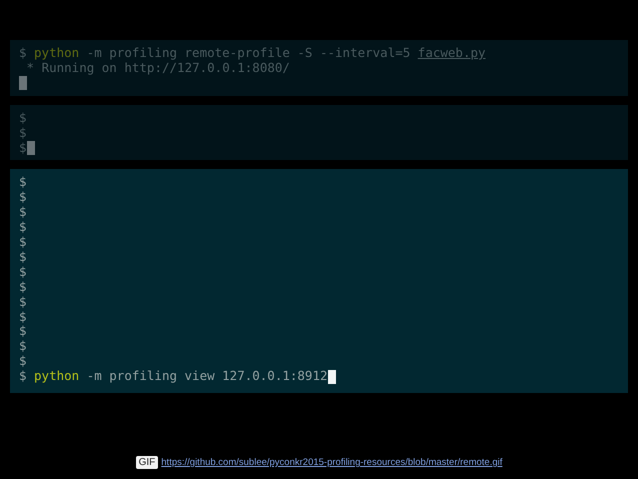 The width and height of the screenshot is (638, 479). What do you see at coordinates (331, 462) in the screenshot?
I see `source-link: https://github.com/sublee/pyconkr2015-profiling-resources/blob/master/remote.gif` at bounding box center [331, 462].